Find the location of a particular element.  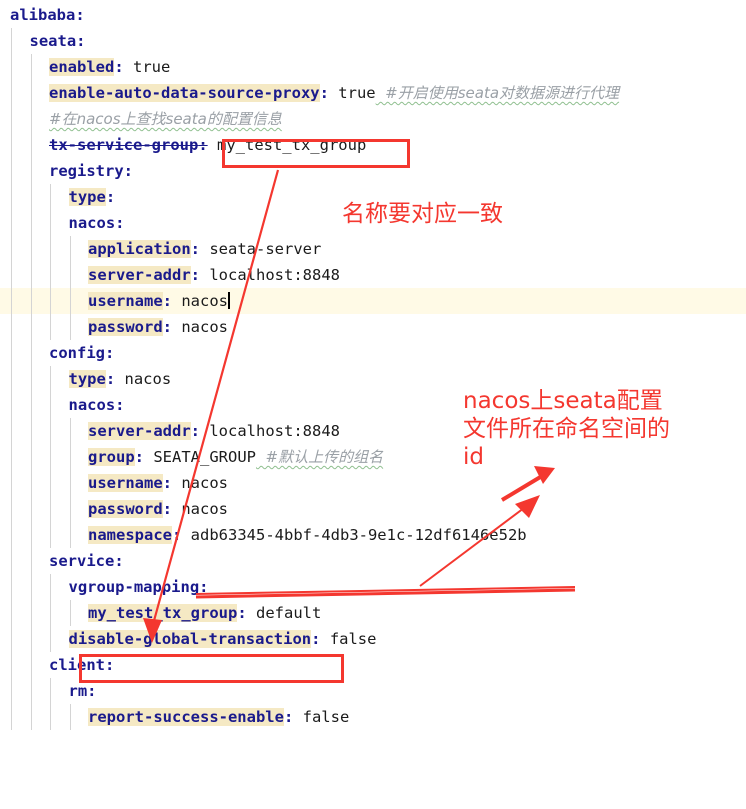

yaml-key: my_test_tx_group is located at coordinates (163, 613).